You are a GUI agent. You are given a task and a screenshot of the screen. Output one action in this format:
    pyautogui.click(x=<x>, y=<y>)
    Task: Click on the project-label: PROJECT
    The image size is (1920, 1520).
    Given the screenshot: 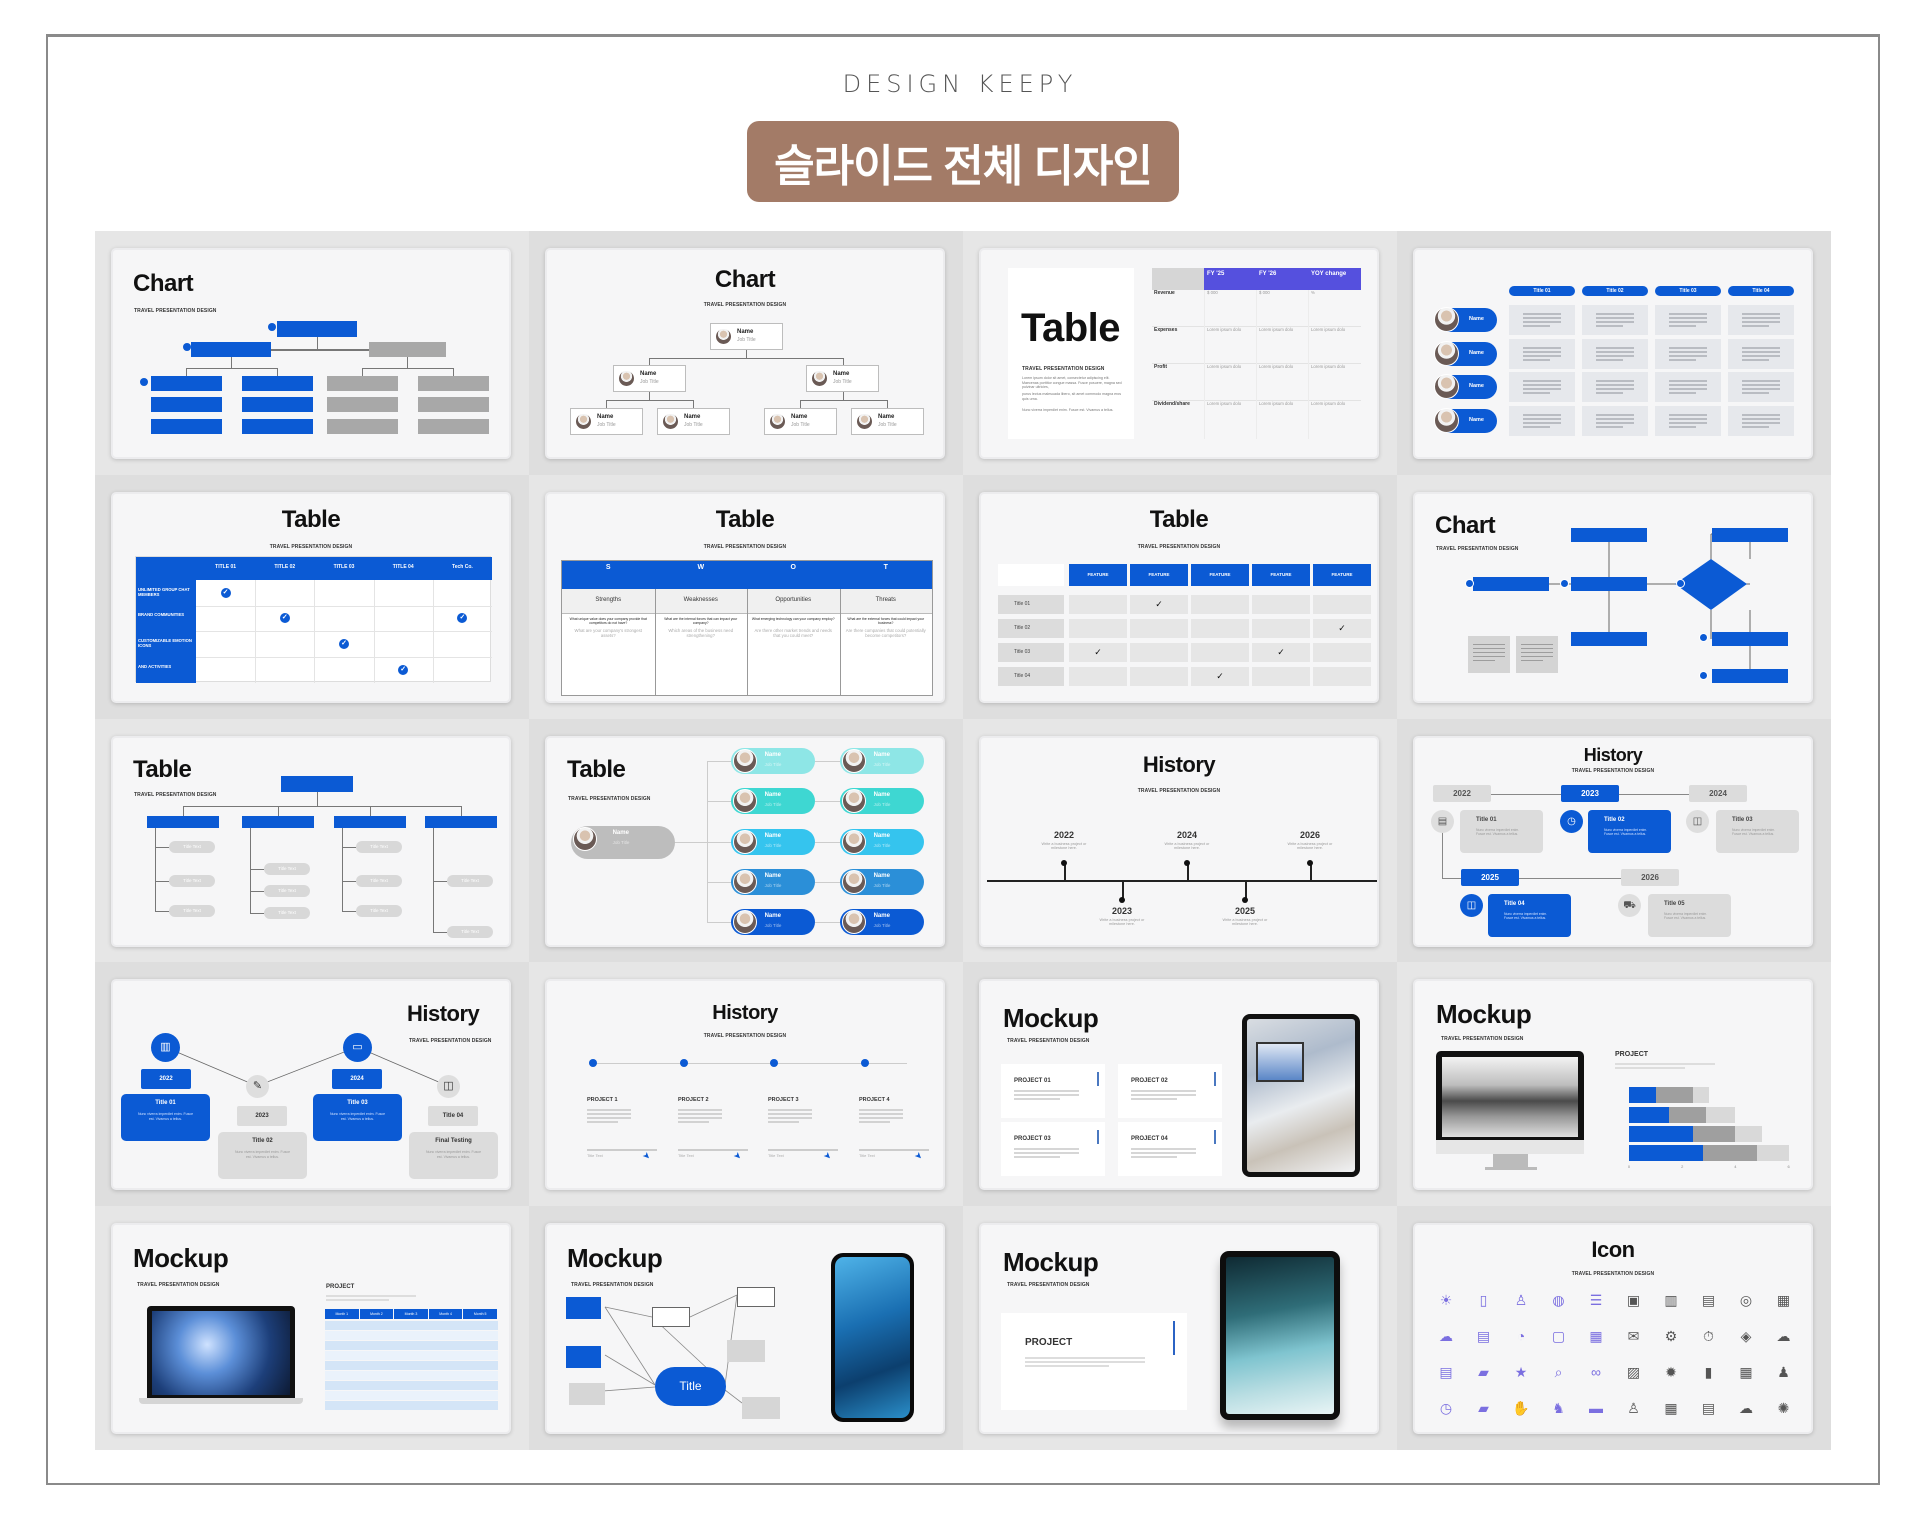 What is the action you would take?
    pyautogui.click(x=340, y=1287)
    